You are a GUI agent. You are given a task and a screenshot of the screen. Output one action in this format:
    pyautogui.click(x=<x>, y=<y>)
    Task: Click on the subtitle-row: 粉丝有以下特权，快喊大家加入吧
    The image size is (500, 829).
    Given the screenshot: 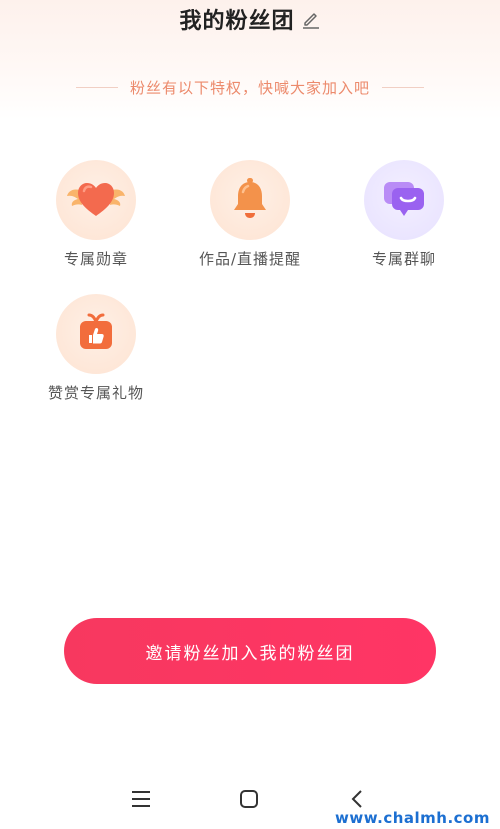 What is the action you would take?
    pyautogui.click(x=250, y=87)
    